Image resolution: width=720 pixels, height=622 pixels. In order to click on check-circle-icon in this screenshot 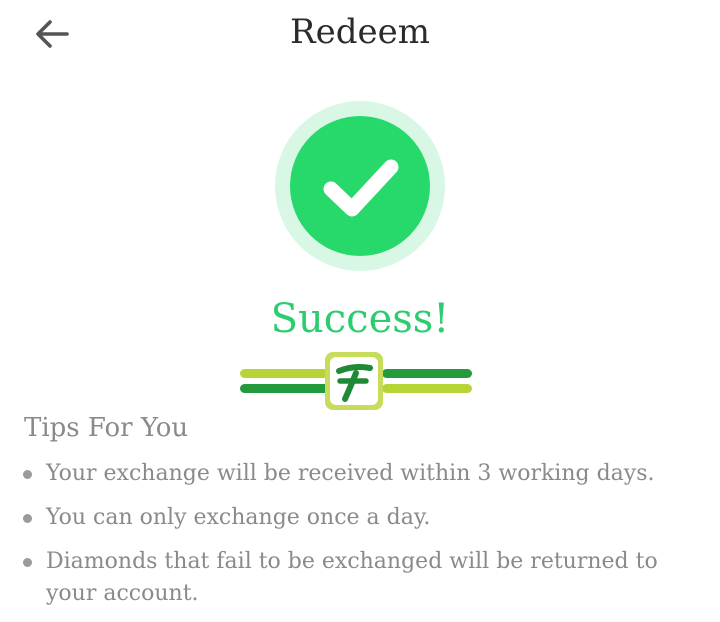, I will do `click(360, 186)`.